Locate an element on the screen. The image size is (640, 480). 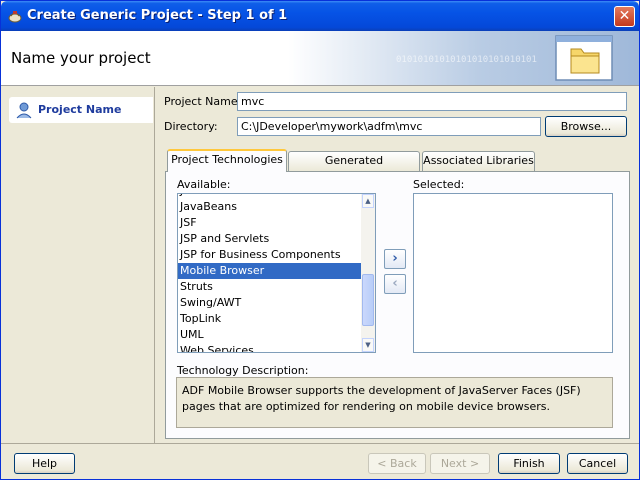
banner-binary-decoration: 01010101010101010101010101 is located at coordinates (466, 60).